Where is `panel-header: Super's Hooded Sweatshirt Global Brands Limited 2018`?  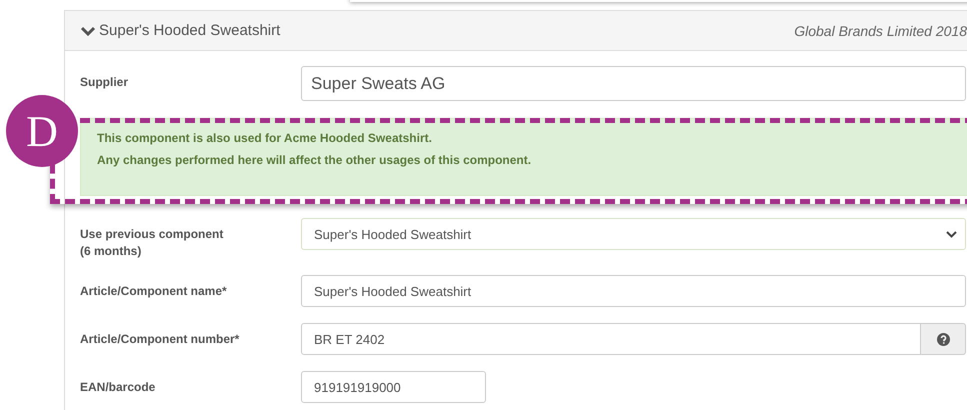 panel-header: Super's Hooded Sweatshirt Global Brands Limited 2018 is located at coordinates (516, 31).